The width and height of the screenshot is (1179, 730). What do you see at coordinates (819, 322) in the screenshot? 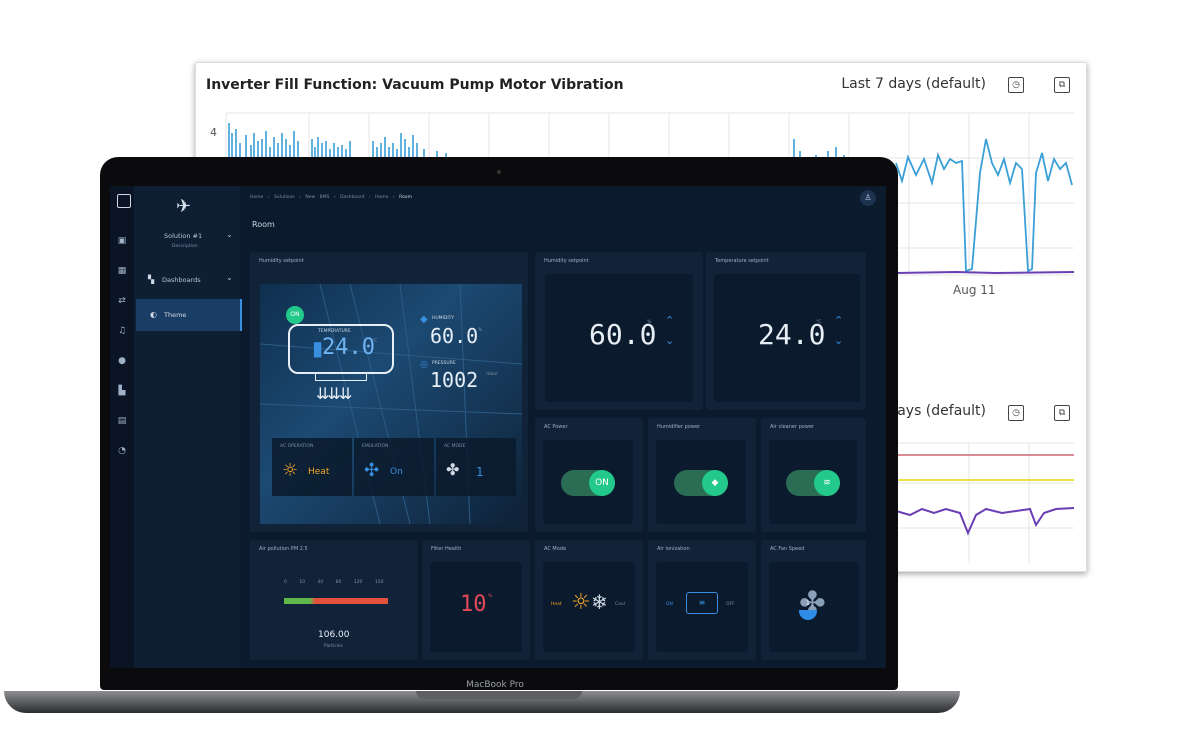
I see `temperature-setpoint-unit: °C` at bounding box center [819, 322].